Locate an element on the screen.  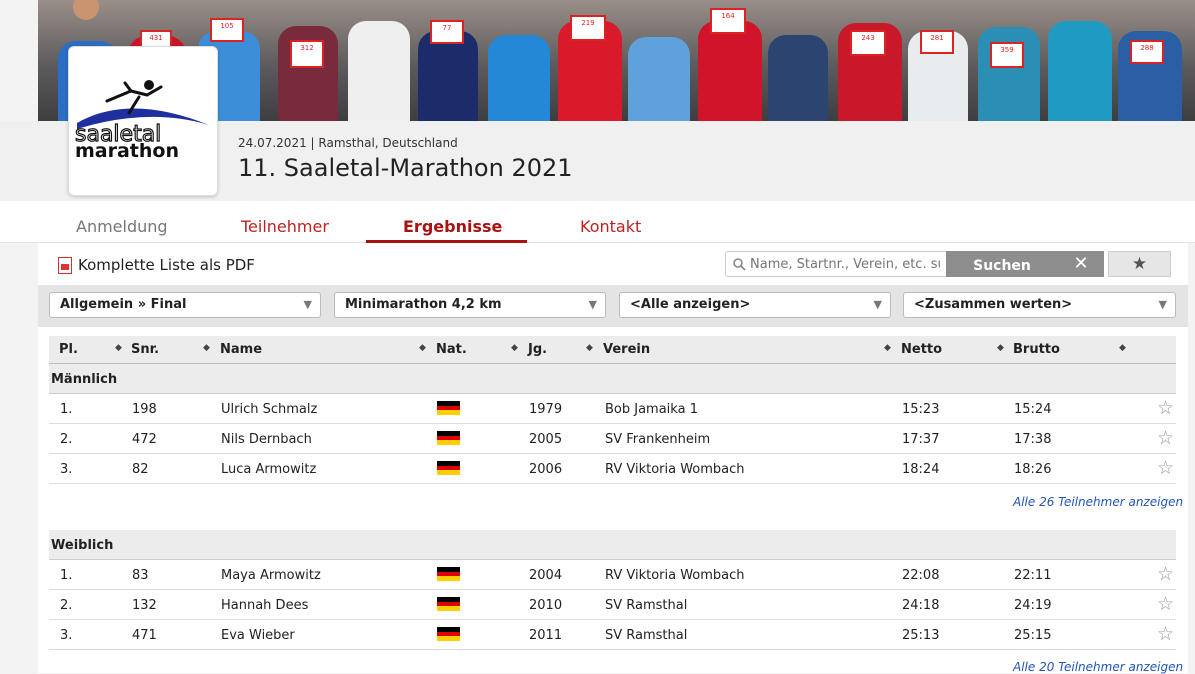
page-title: 11. Saaletal-Marathon 2021 is located at coordinates (405, 168).